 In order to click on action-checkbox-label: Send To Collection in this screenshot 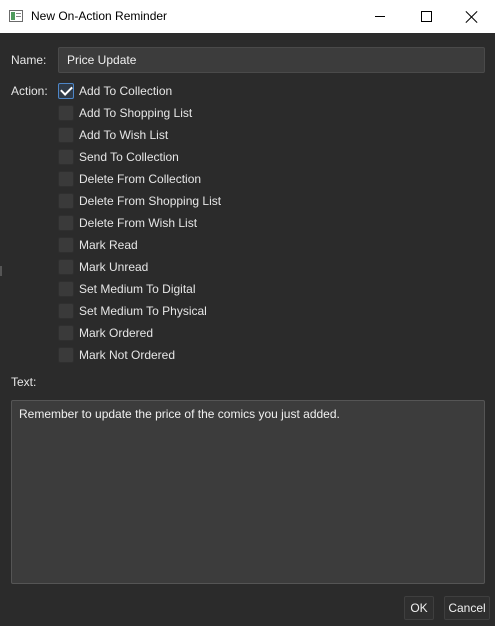, I will do `click(129, 157)`.